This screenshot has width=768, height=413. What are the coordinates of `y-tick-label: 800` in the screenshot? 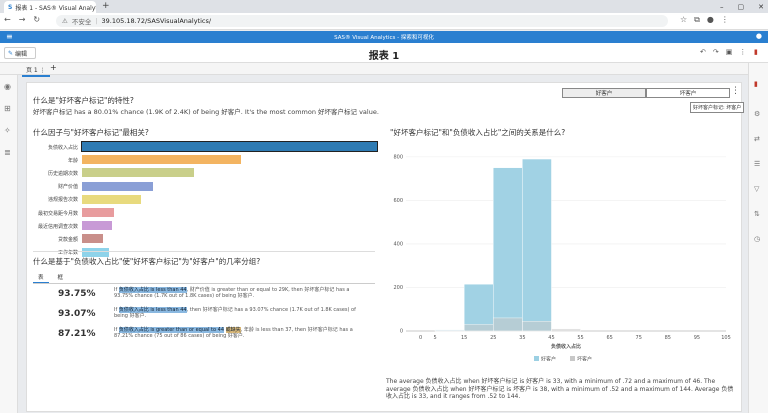 It's located at (398, 158).